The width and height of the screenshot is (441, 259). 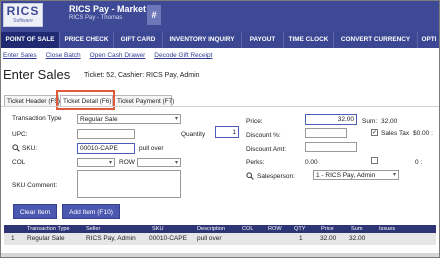 What do you see at coordinates (37, 118) in the screenshot?
I see `transaction-type-label: Transaction Type` at bounding box center [37, 118].